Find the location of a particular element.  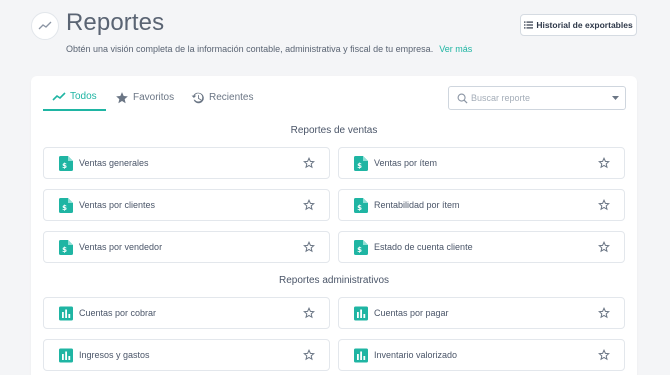

report-item: $ Ventas por ítem is located at coordinates (481, 163).